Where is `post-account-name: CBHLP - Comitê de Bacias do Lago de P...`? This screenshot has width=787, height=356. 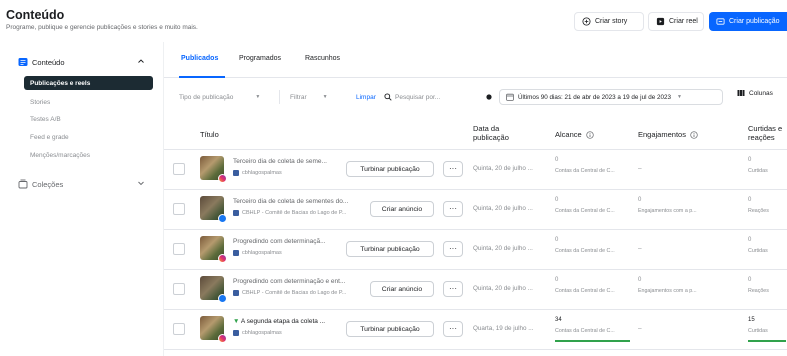
post-account-name: CBHLP - Comitê de Bacias do Lago de P... is located at coordinates (294, 293).